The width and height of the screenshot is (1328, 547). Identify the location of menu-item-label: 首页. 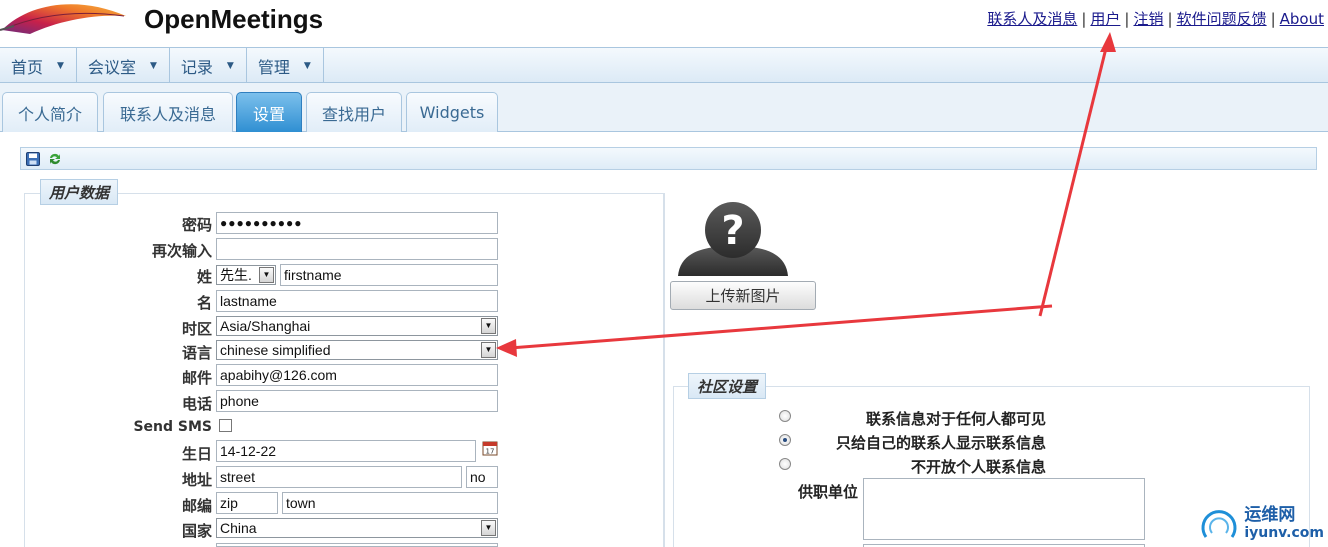
(27, 67).